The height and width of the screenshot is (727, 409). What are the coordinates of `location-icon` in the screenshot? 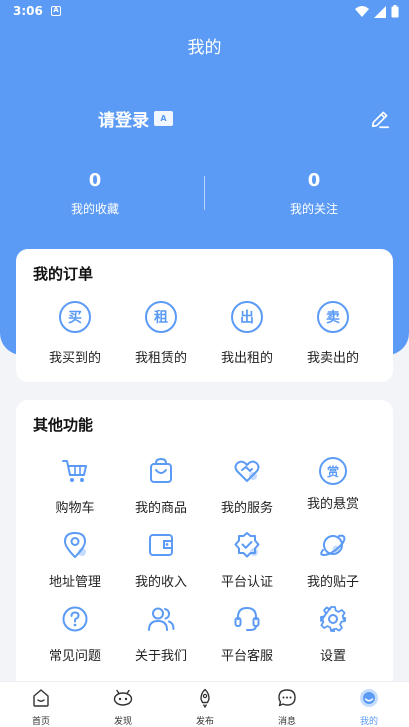 It's located at (75, 545).